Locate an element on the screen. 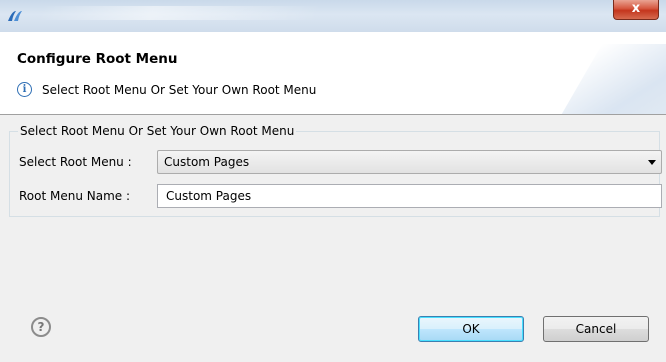 The height and width of the screenshot is (362, 666). cancel-button: Cancel is located at coordinates (596, 329).